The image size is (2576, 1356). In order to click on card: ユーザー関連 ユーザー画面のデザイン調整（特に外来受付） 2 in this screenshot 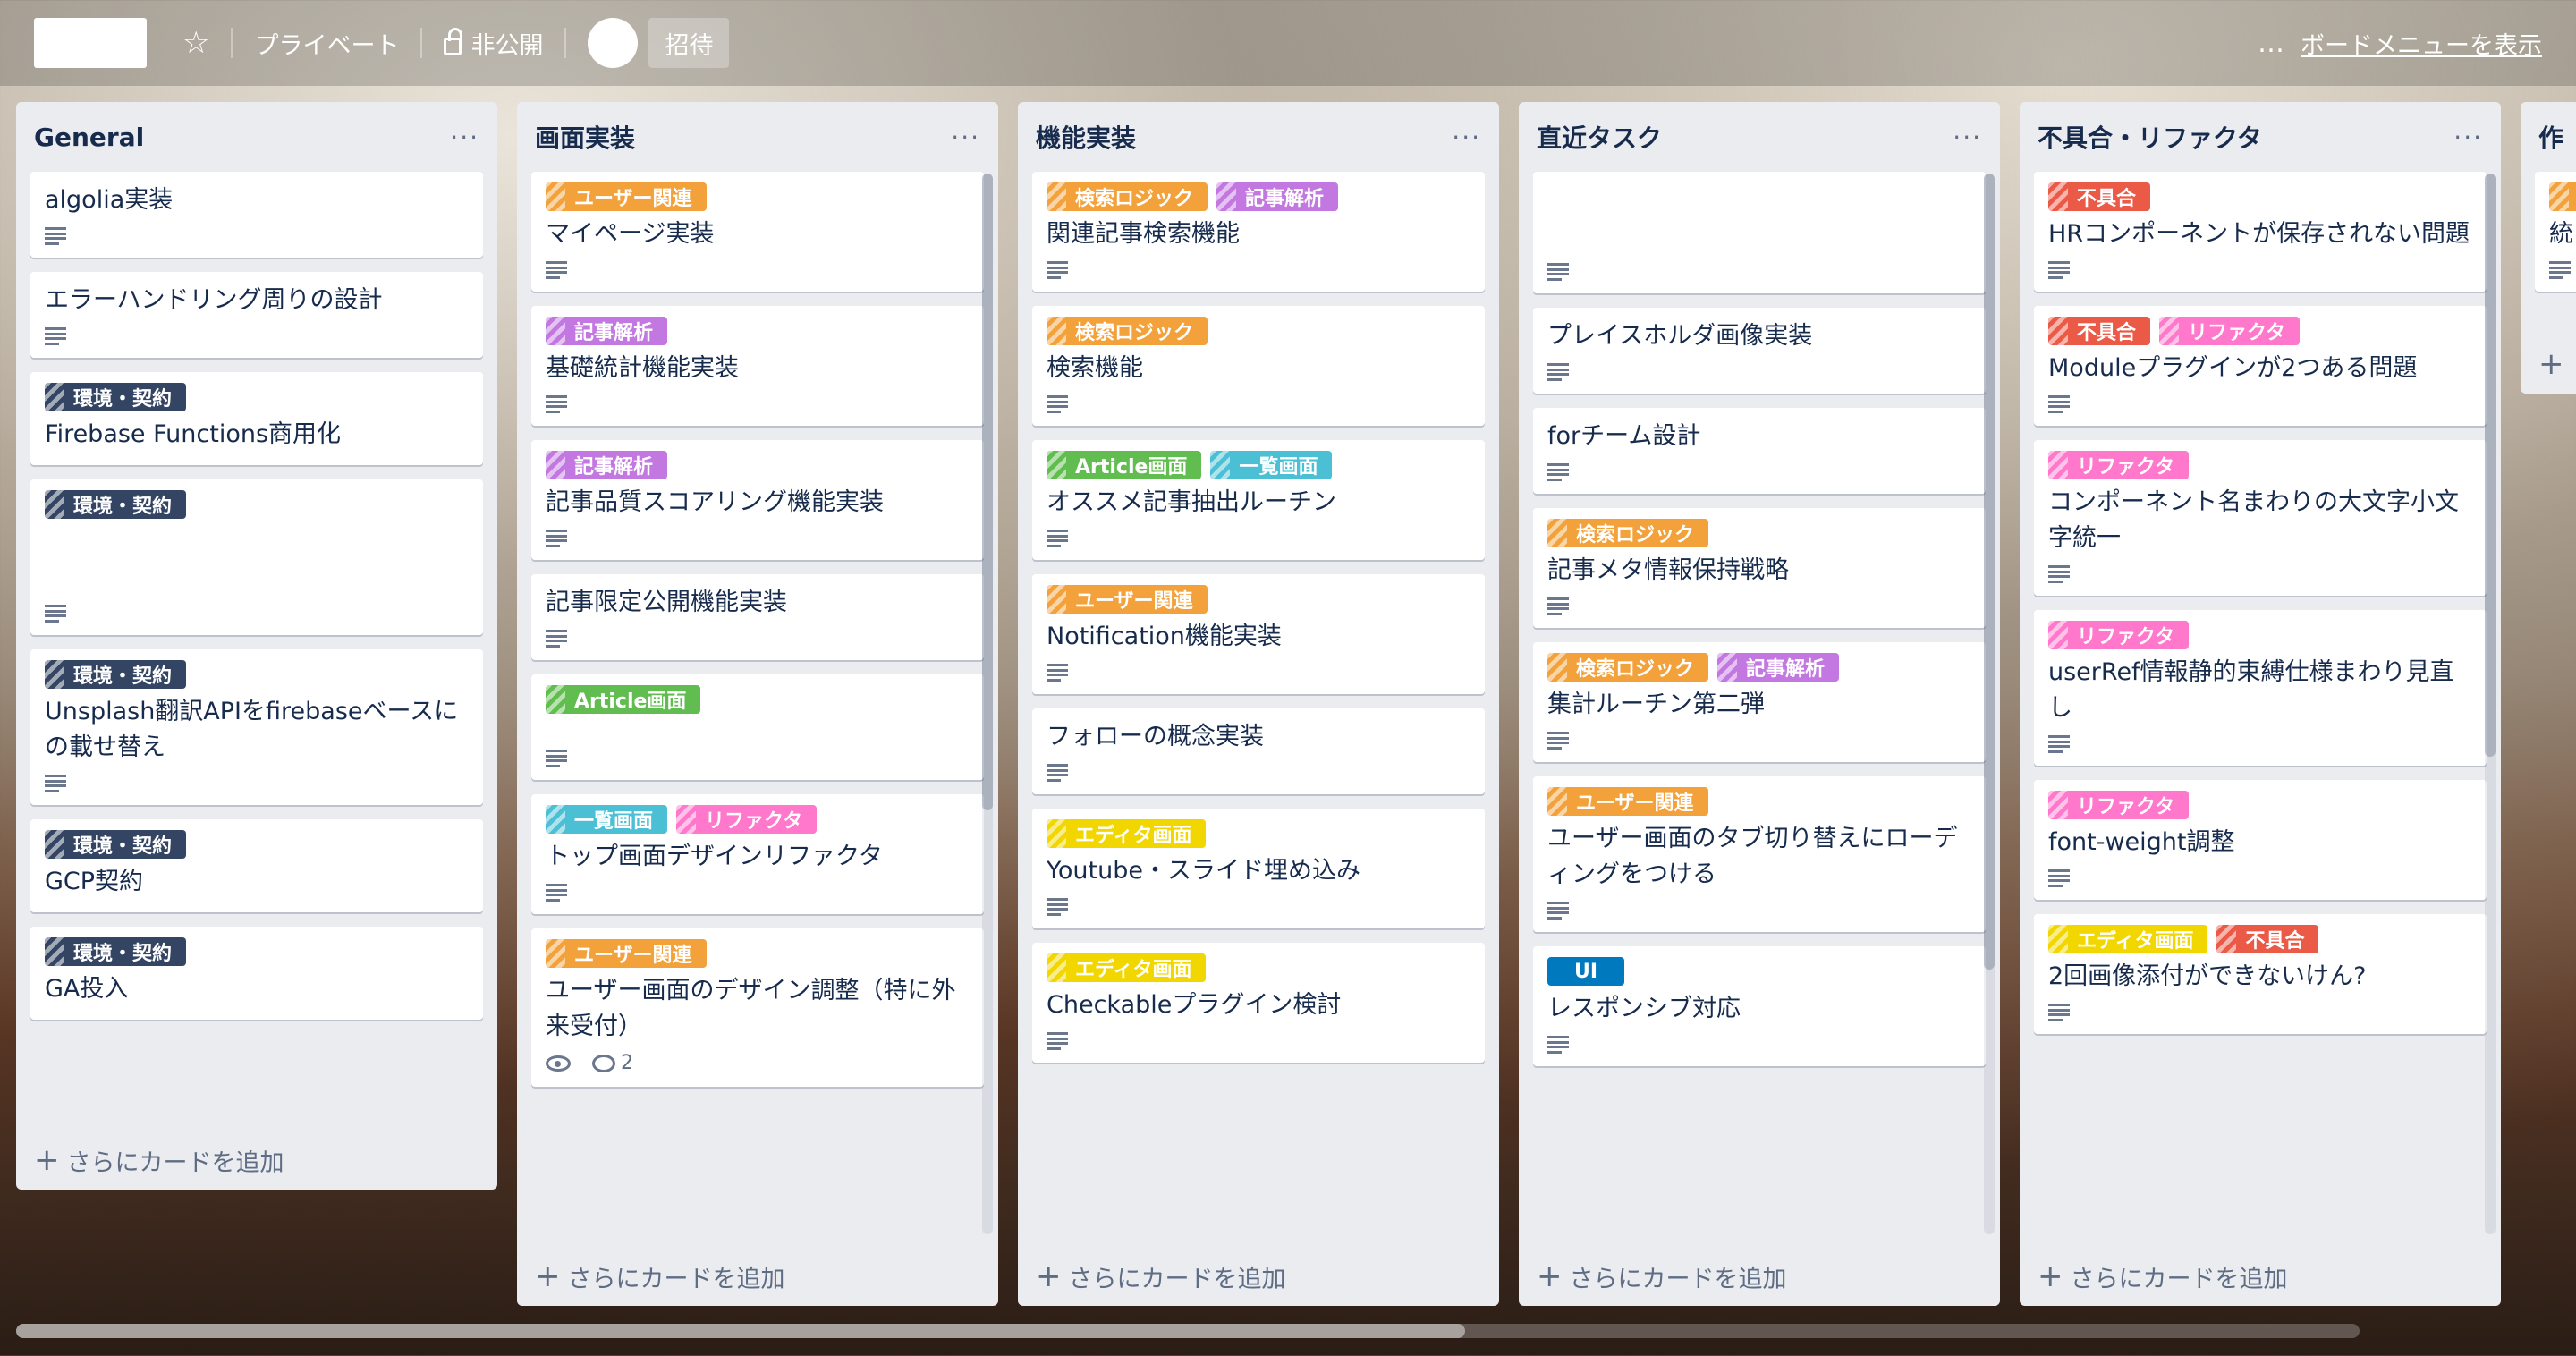, I will do `click(757, 1008)`.